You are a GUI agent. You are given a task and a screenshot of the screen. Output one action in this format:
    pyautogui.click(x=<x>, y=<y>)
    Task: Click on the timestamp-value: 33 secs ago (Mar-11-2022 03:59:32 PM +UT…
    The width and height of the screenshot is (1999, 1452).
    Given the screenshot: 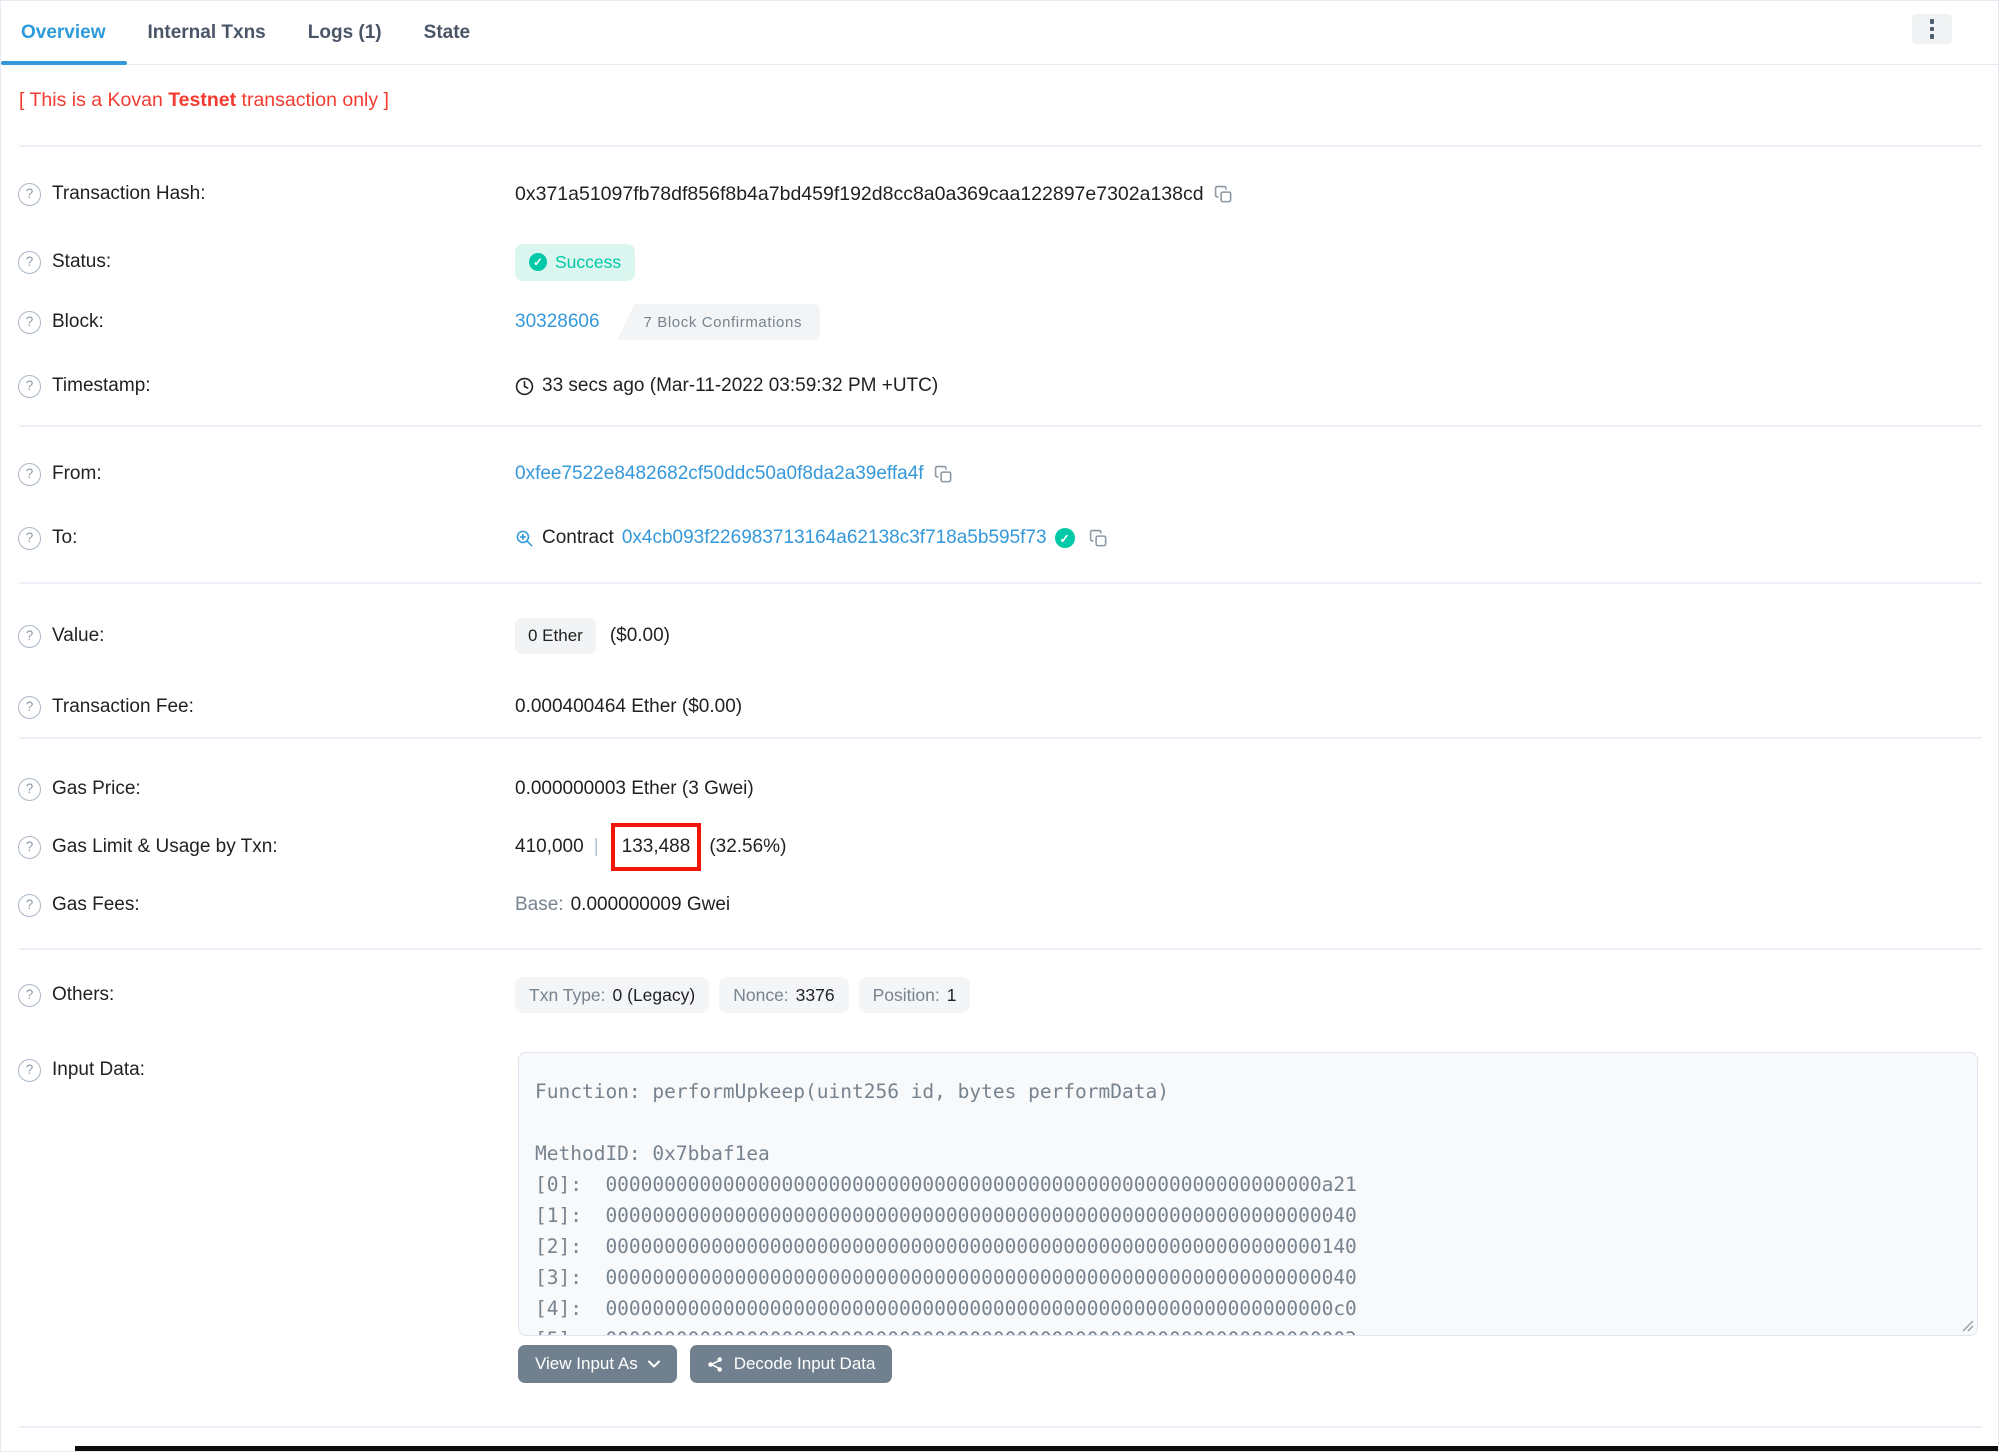 What is the action you would take?
    pyautogui.click(x=740, y=385)
    